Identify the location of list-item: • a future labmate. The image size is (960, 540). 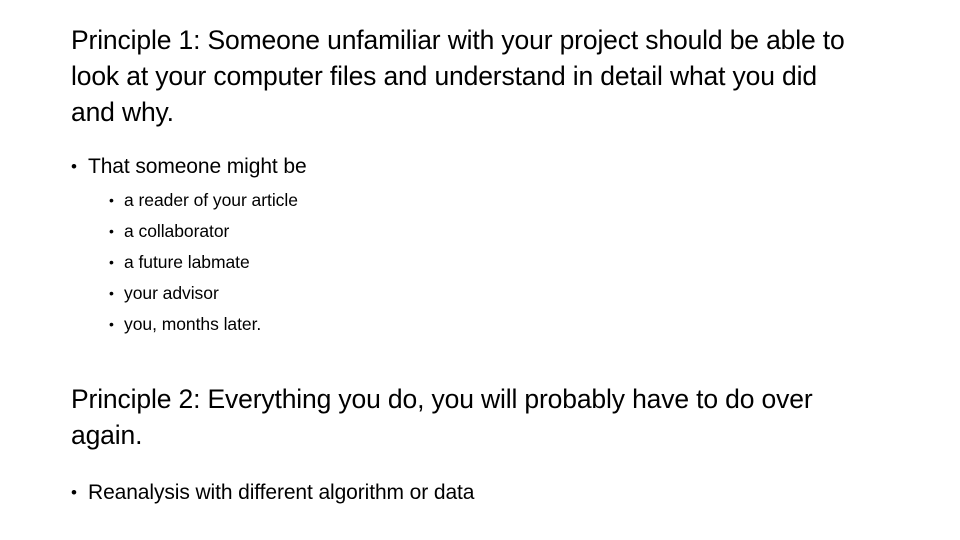
(471, 262).